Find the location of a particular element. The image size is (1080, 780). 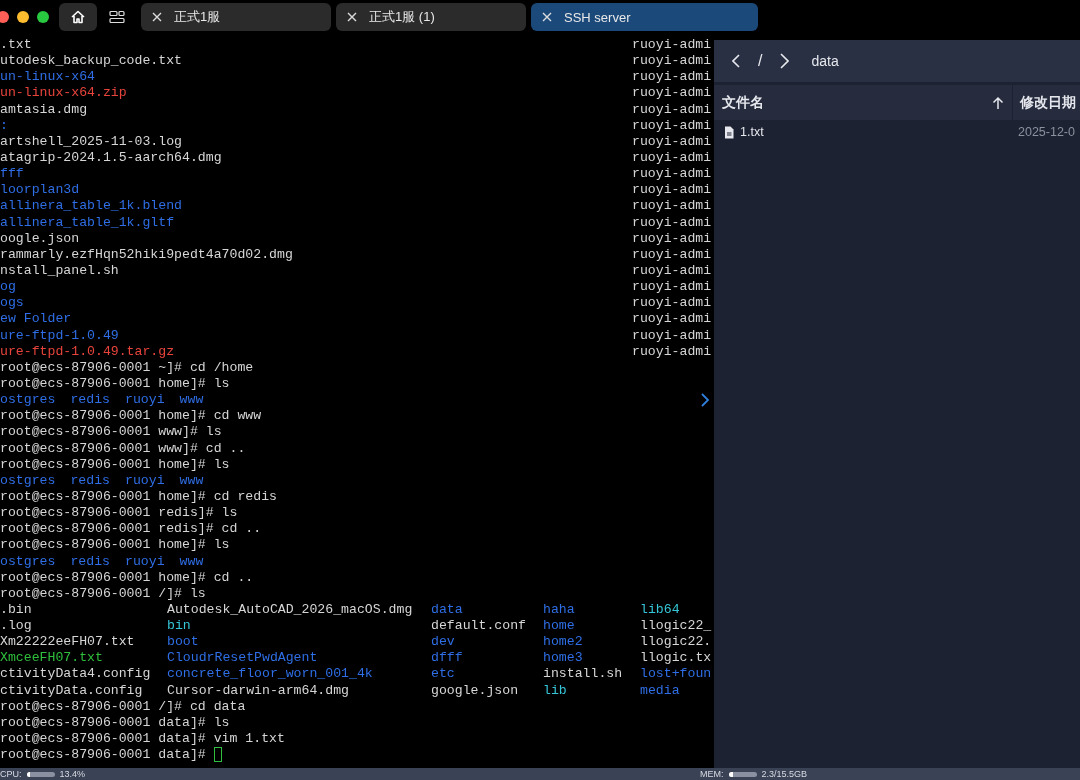

meter-reading: 2.3/15.5GB is located at coordinates (784, 774).